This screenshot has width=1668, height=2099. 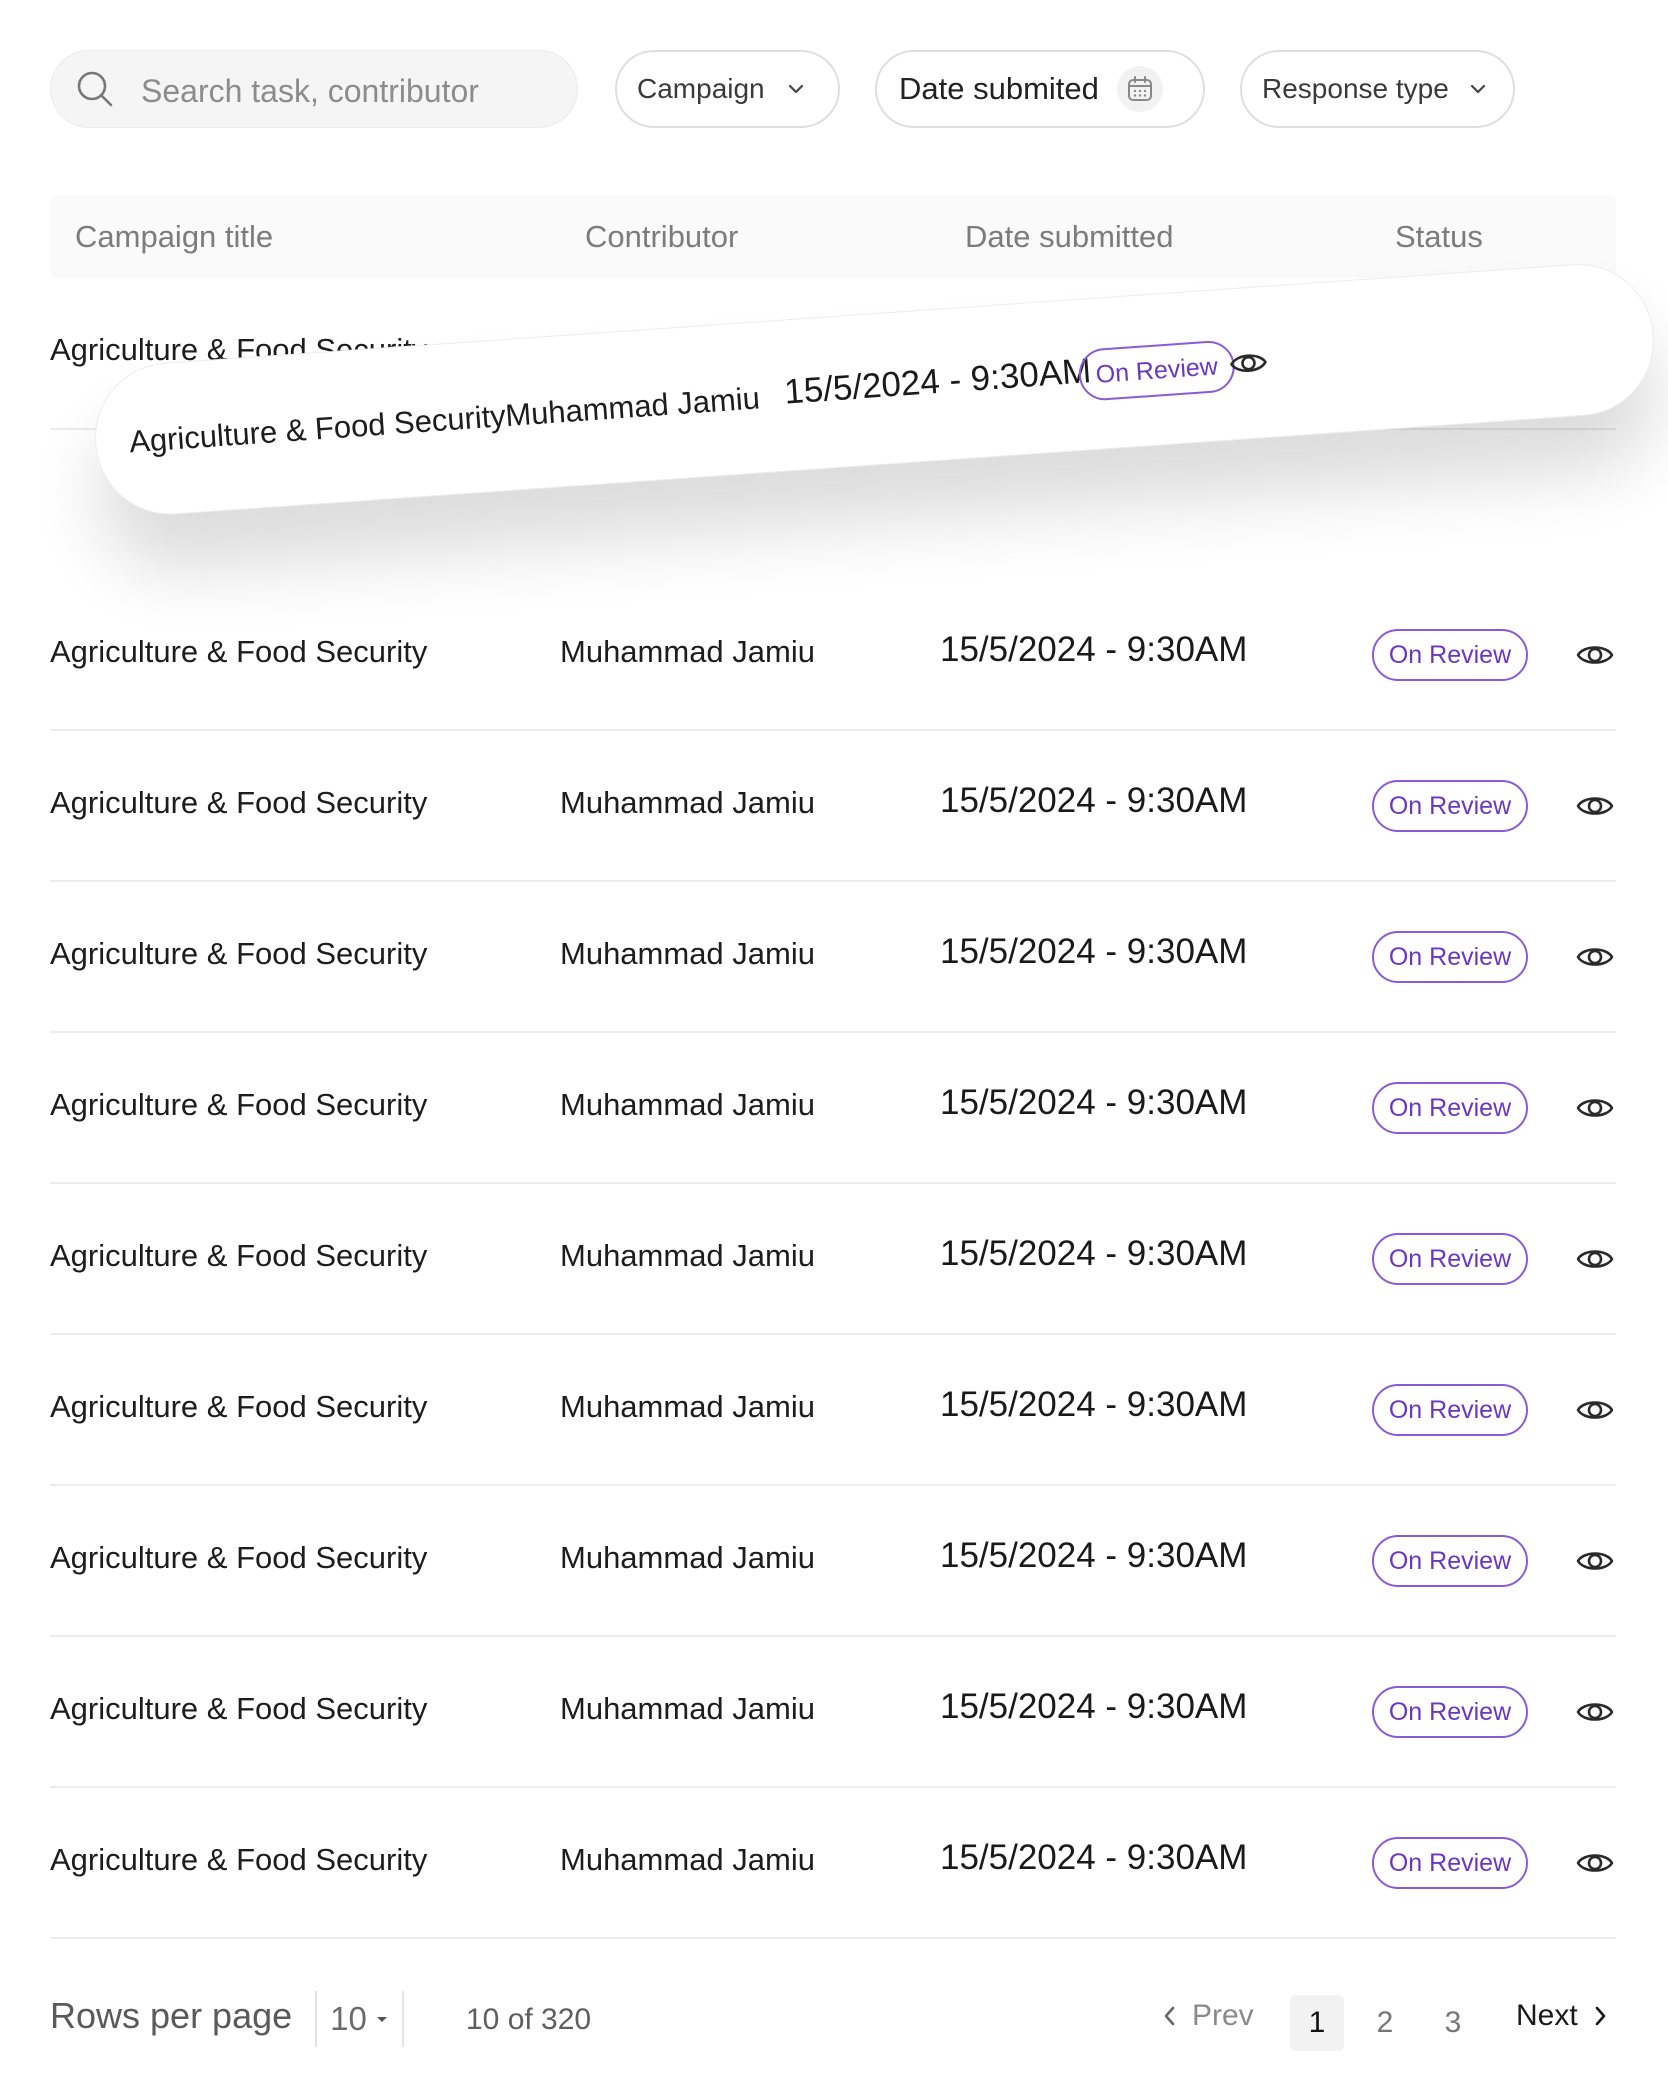 What do you see at coordinates (351, 91) in the screenshot?
I see `search-input` at bounding box center [351, 91].